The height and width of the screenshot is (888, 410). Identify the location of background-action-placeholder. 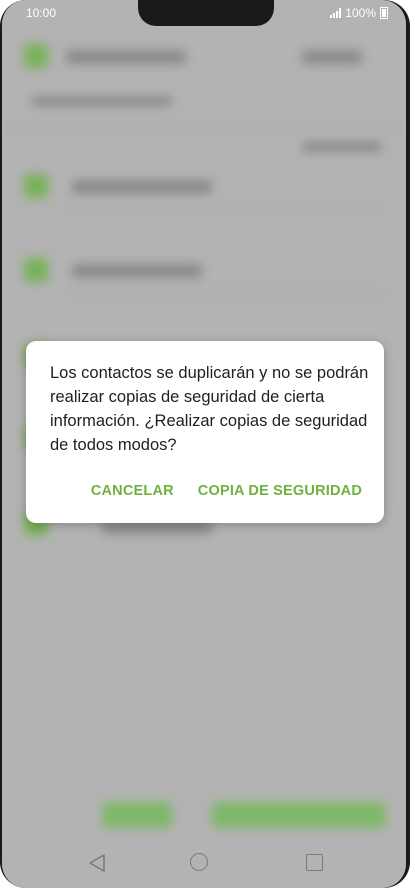
(332, 57).